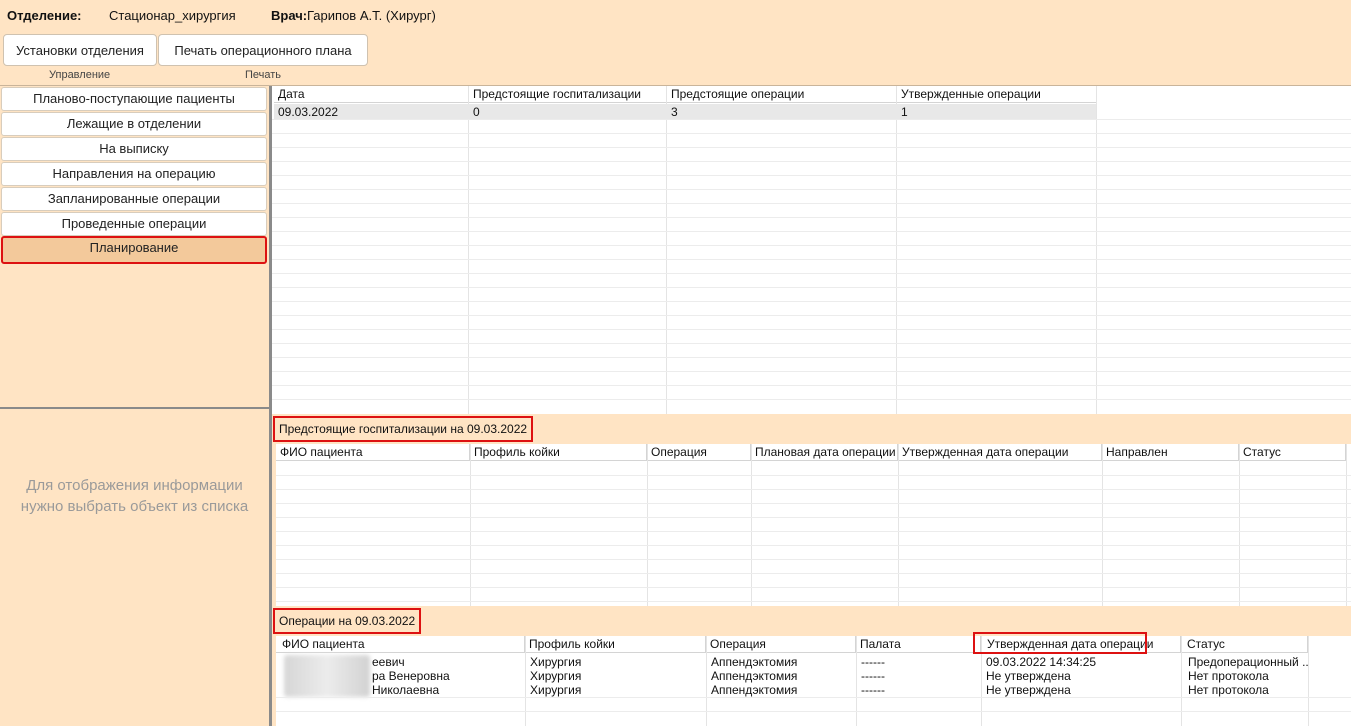 Image resolution: width=1351 pixels, height=726 pixels. Describe the element at coordinates (476, 112) in the screenshot. I see `cell-upcoming-hospitalizations: 0` at that location.